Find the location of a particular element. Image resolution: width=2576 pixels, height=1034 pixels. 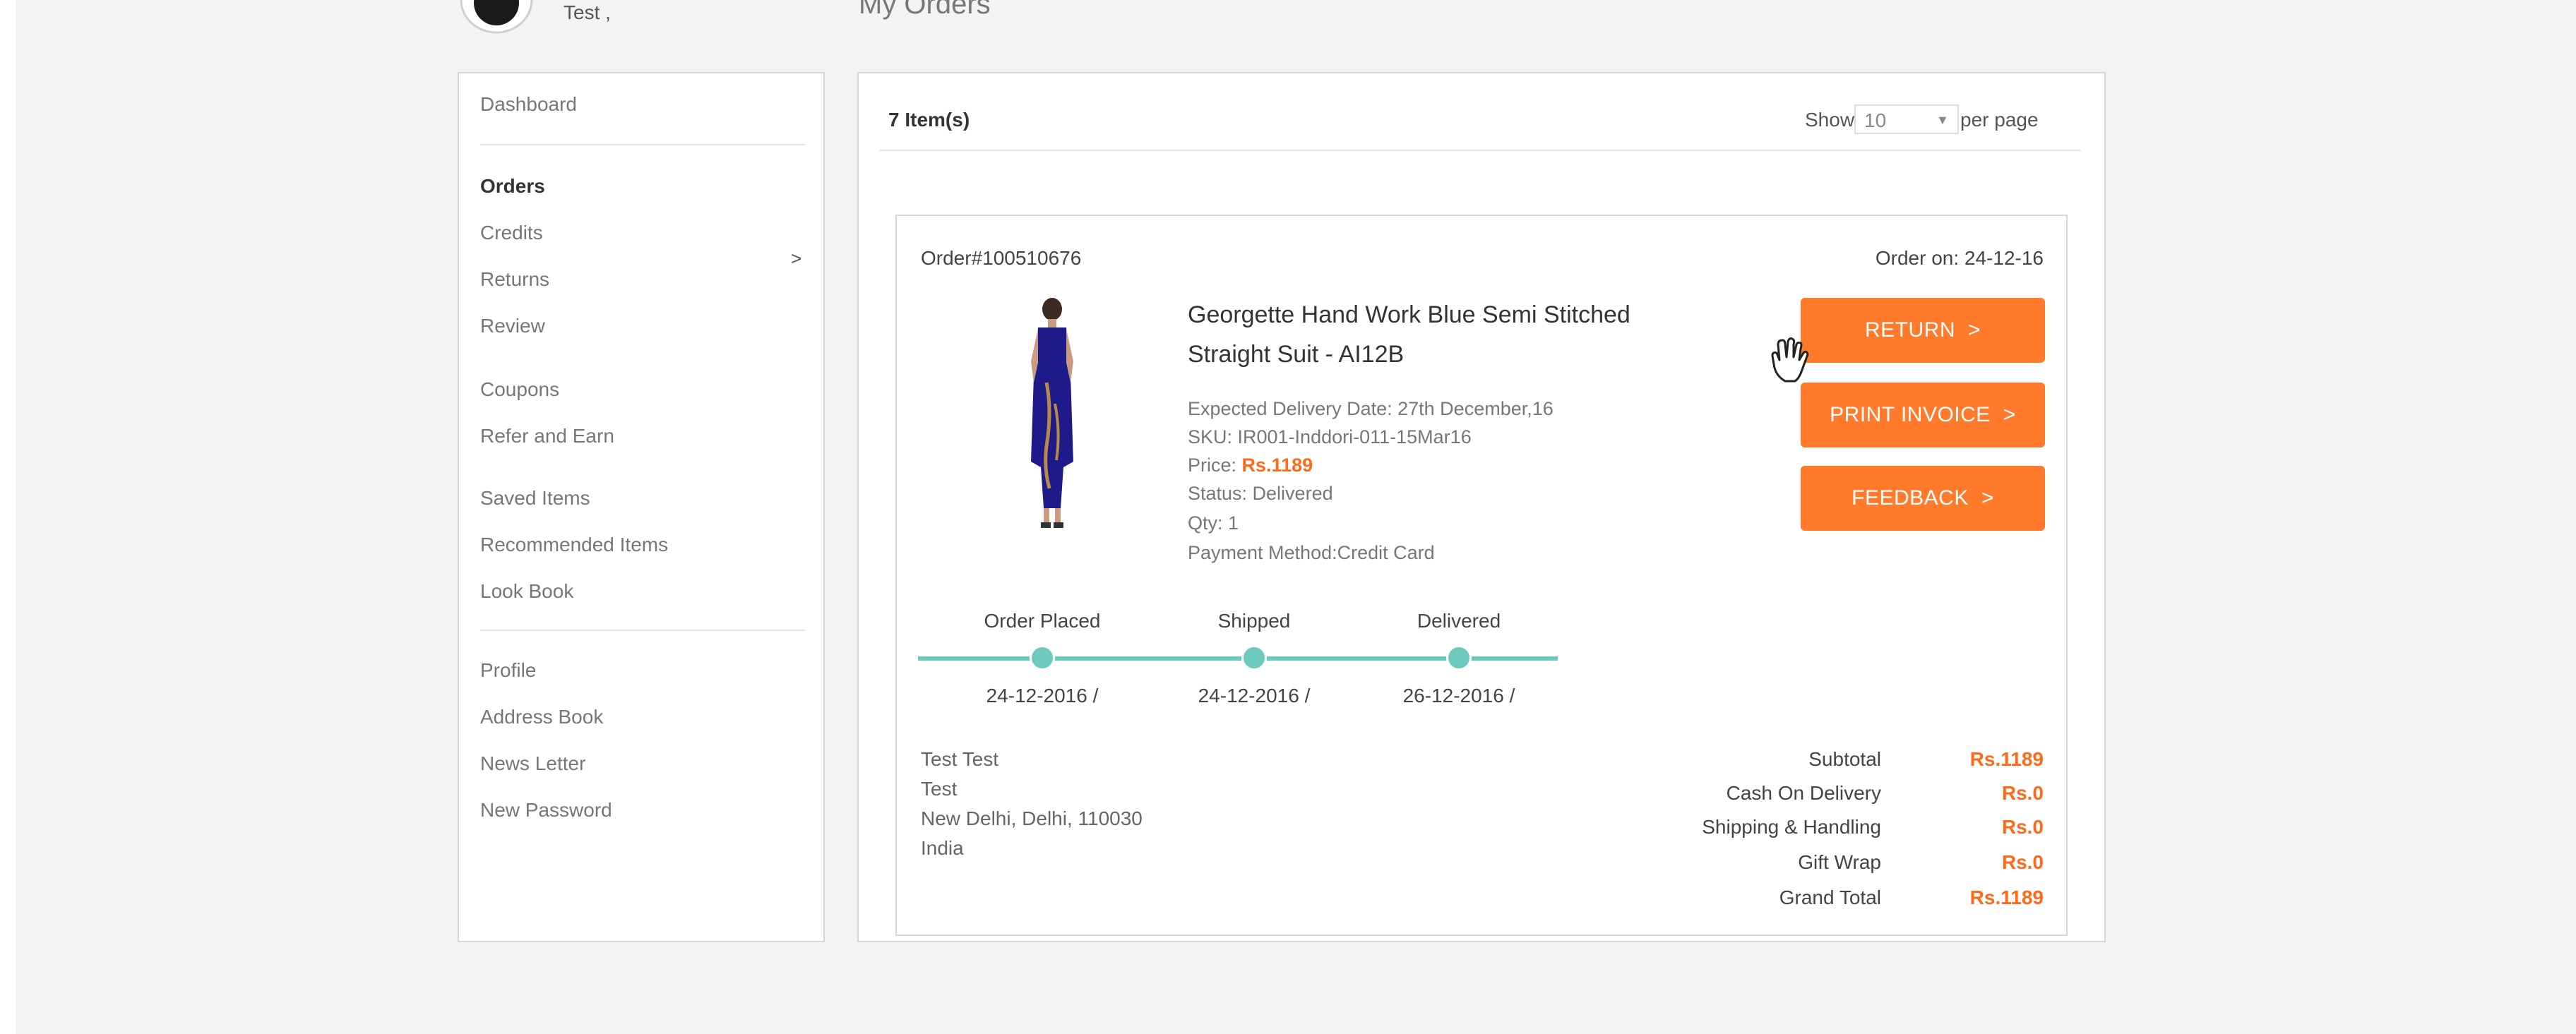

return-button-label: RETURN is located at coordinates (1909, 330).